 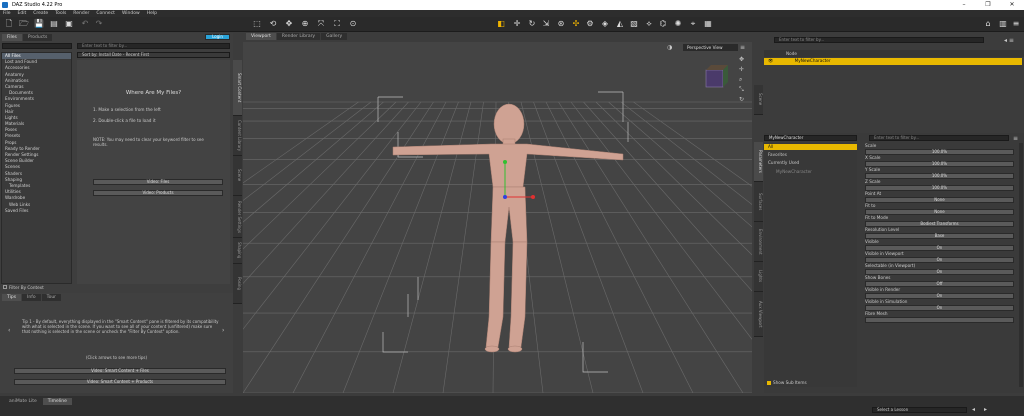 What do you see at coordinates (99, 24) in the screenshot?
I see `redo-icon: ↷` at bounding box center [99, 24].